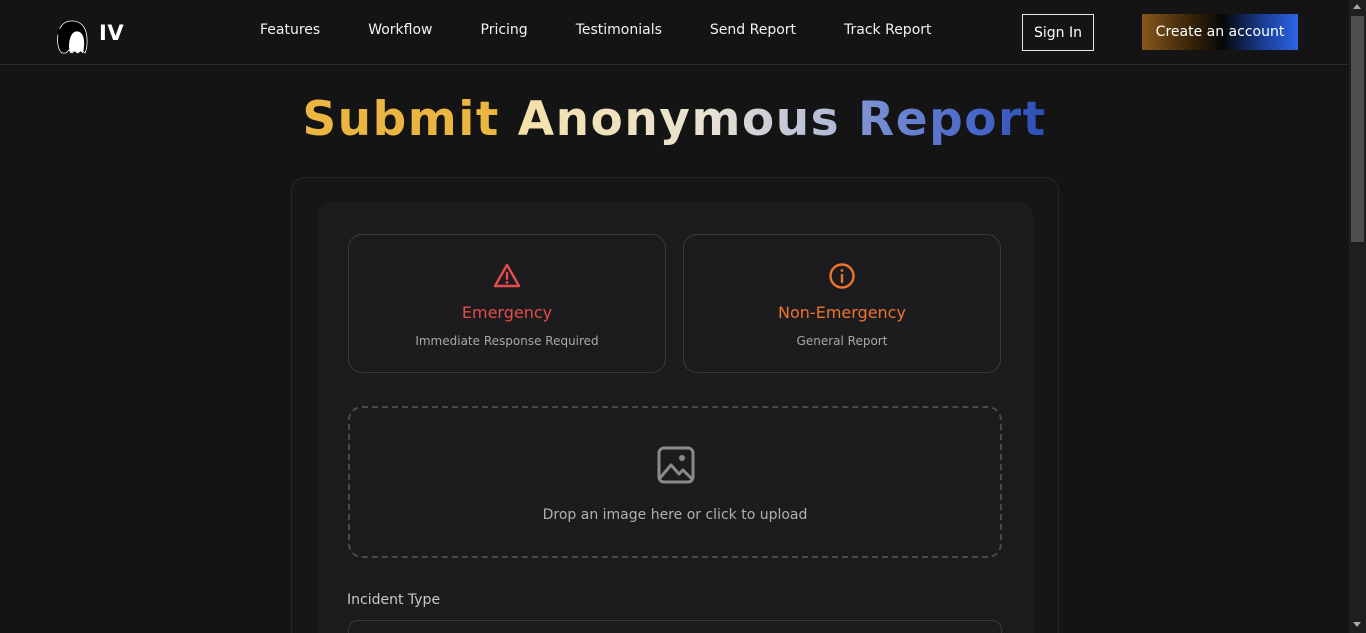 Image resolution: width=1366 pixels, height=633 pixels. I want to click on non-emergency-subtitle: General Report, so click(842, 341).